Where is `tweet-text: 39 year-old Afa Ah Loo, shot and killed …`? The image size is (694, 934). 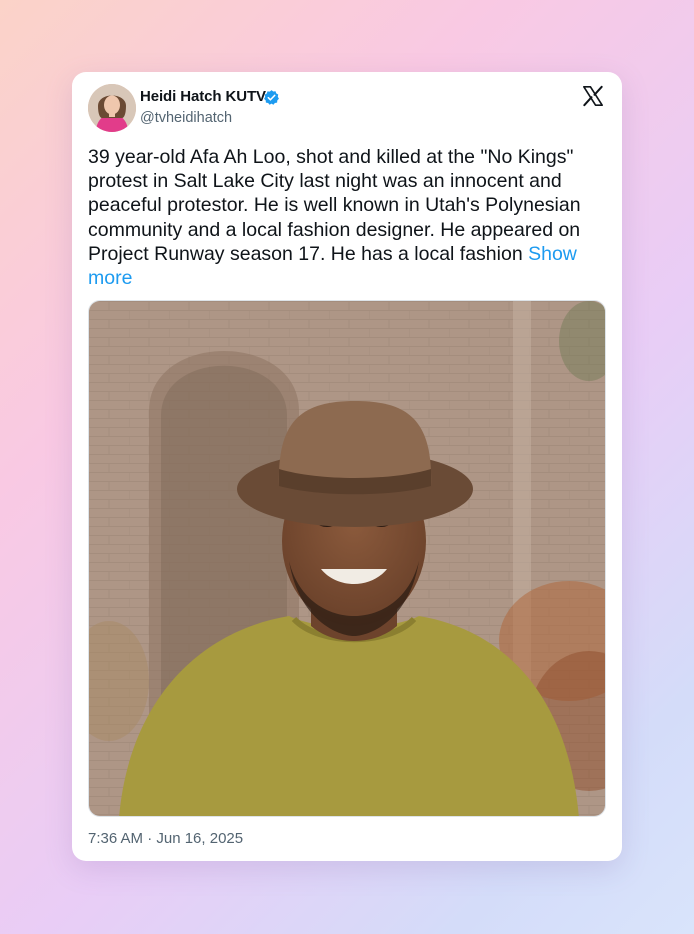 tweet-text: 39 year-old Afa Ah Loo, shot and killed … is located at coordinates (345, 217).